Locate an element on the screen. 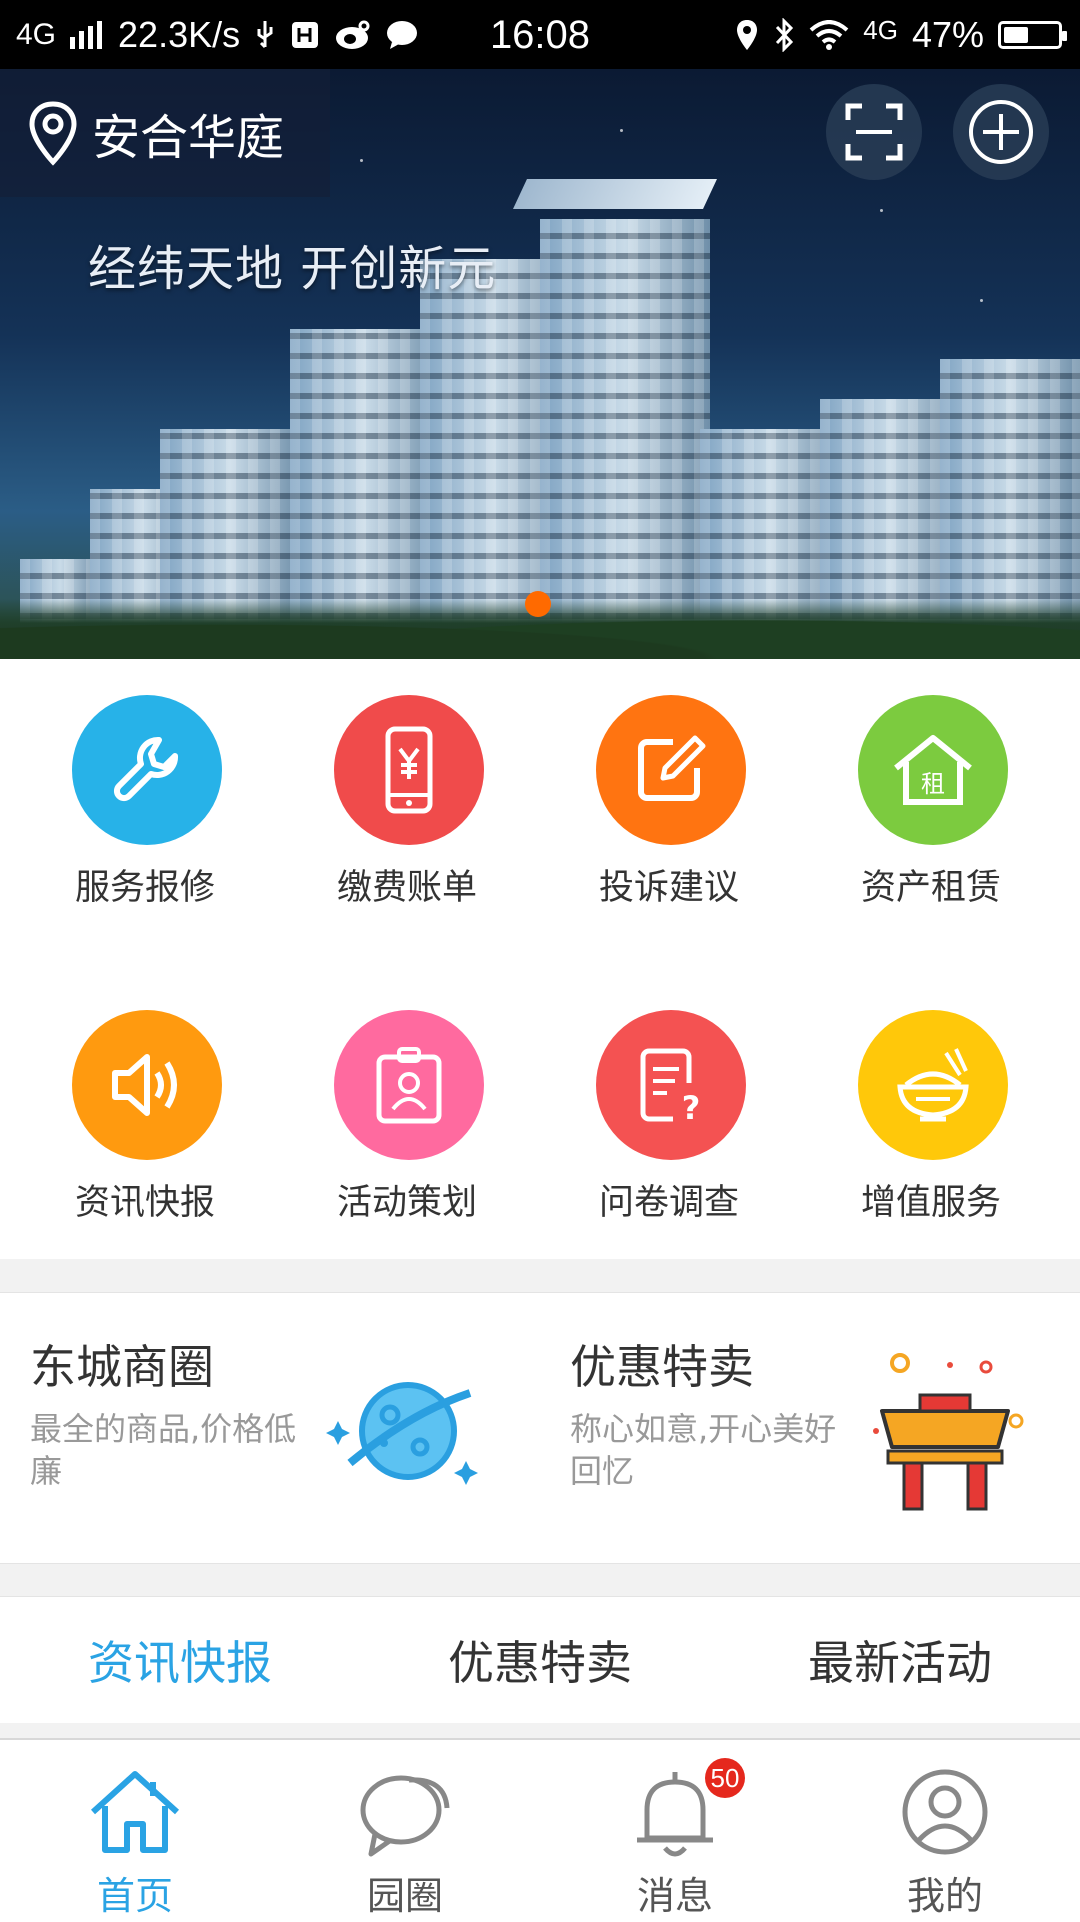 This screenshot has height=1922, width=1080. plus-circle-icon is located at coordinates (1001, 132).